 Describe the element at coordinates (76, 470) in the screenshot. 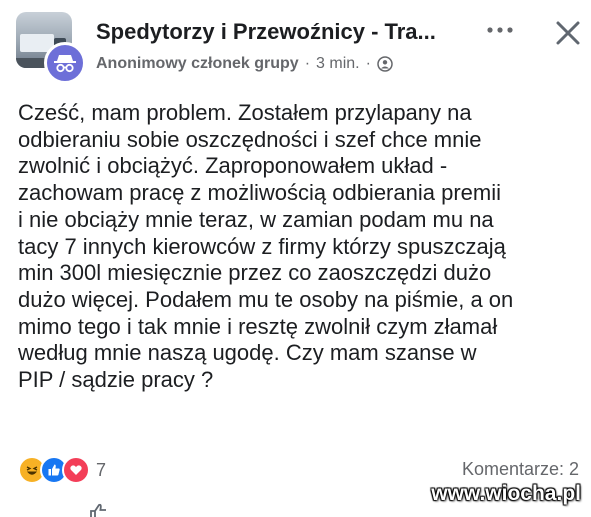

I see `love-reaction-icon` at that location.